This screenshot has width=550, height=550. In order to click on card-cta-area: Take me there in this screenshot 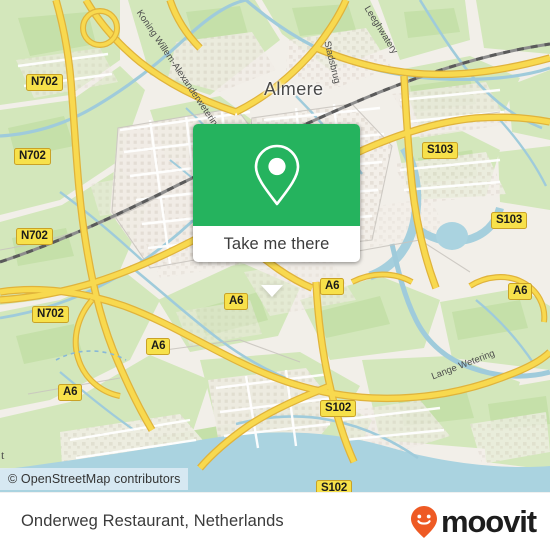, I will do `click(276, 244)`.